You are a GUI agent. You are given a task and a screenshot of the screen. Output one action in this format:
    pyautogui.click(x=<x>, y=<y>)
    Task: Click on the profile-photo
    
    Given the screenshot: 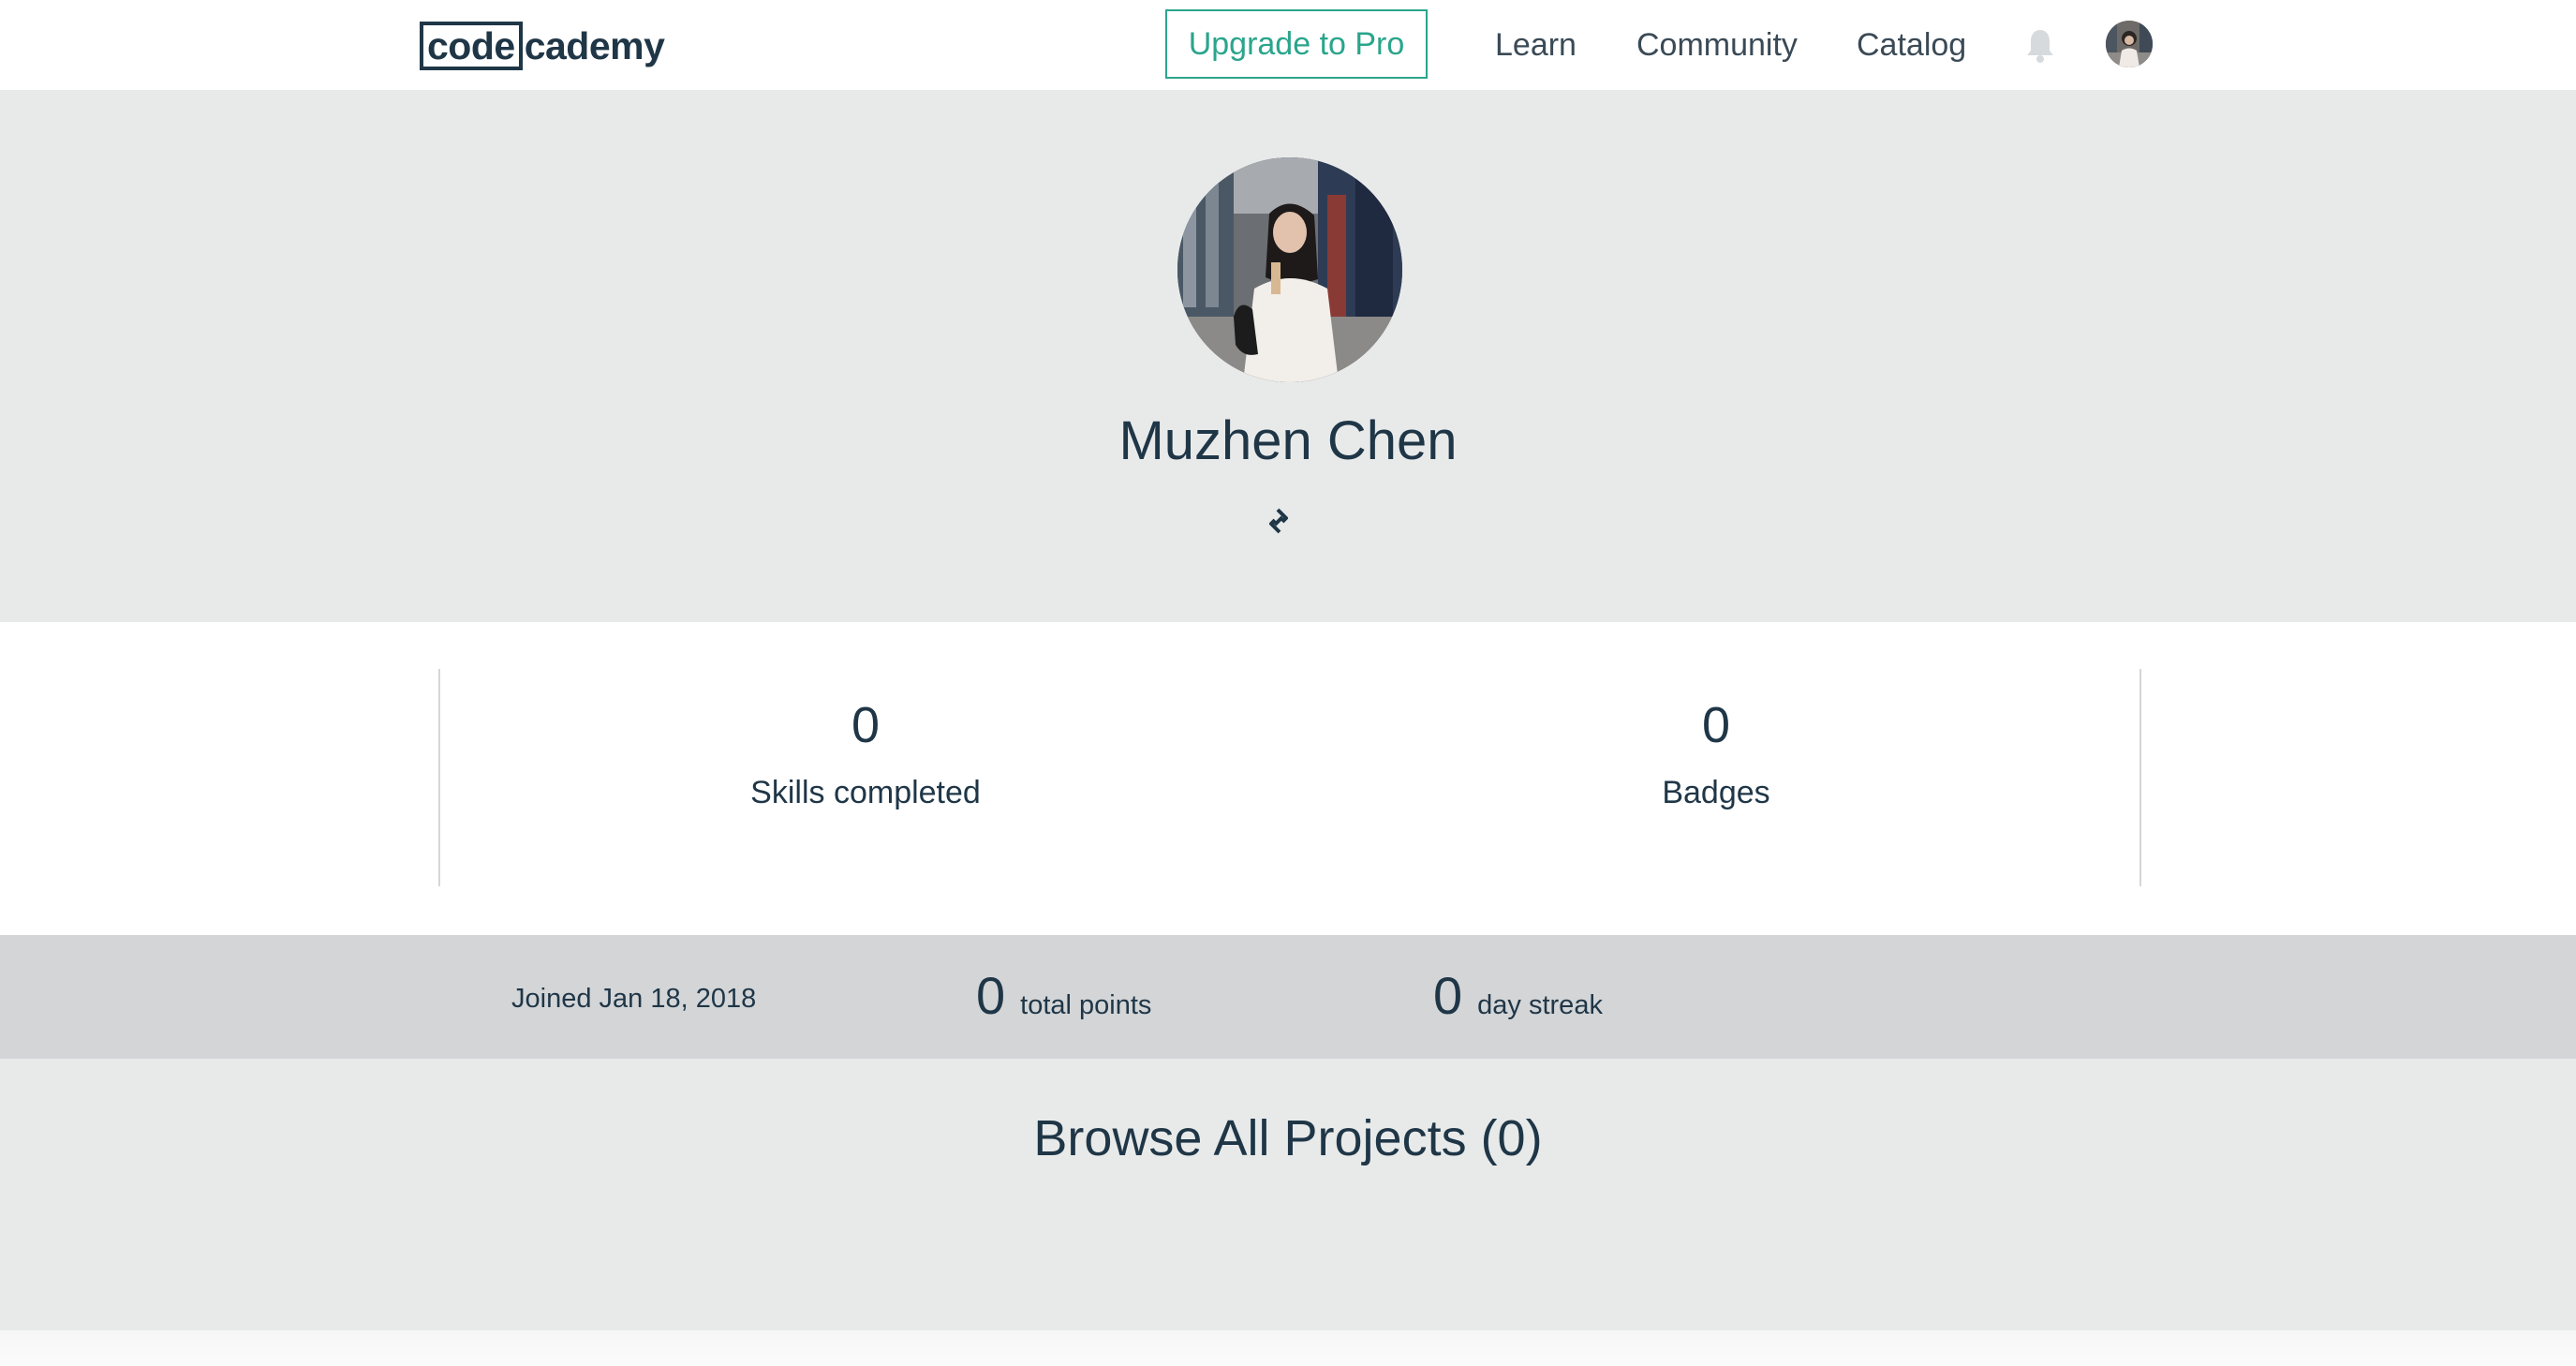 What is the action you would take?
    pyautogui.click(x=1289, y=269)
    